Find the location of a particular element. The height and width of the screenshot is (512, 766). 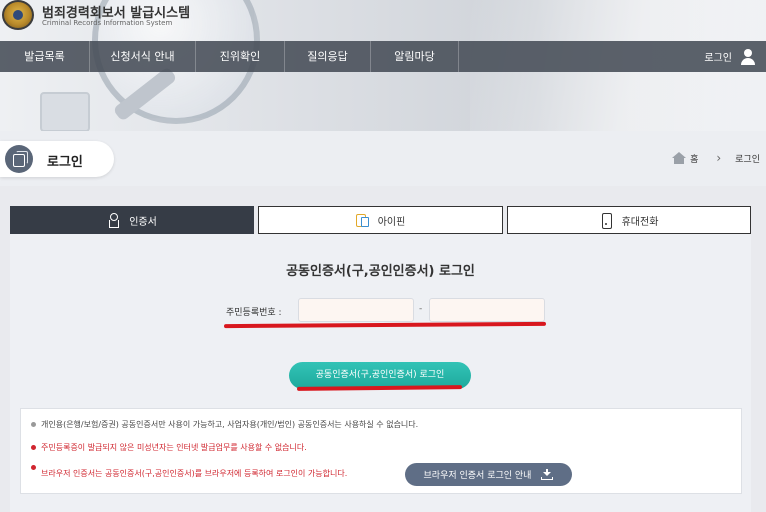

home-icon is located at coordinates (679, 158).